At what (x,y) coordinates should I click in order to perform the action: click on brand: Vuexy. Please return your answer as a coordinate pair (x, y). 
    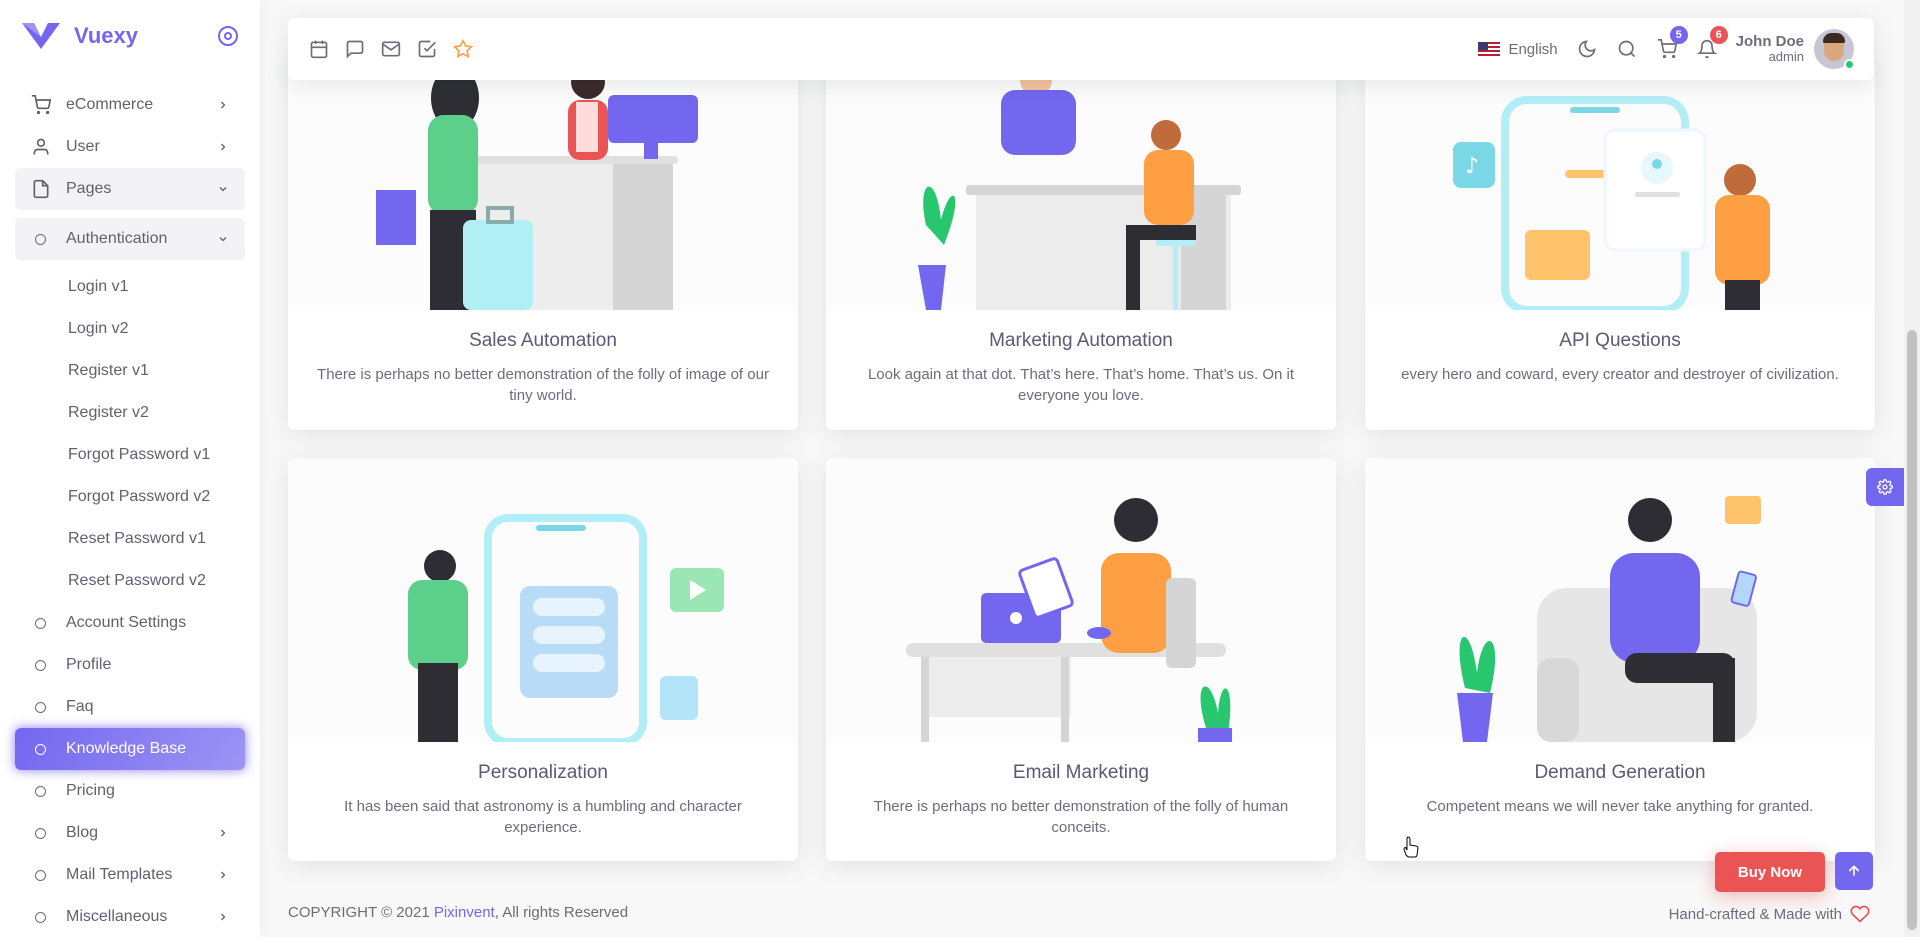
    Looking at the image, I should click on (130, 36).